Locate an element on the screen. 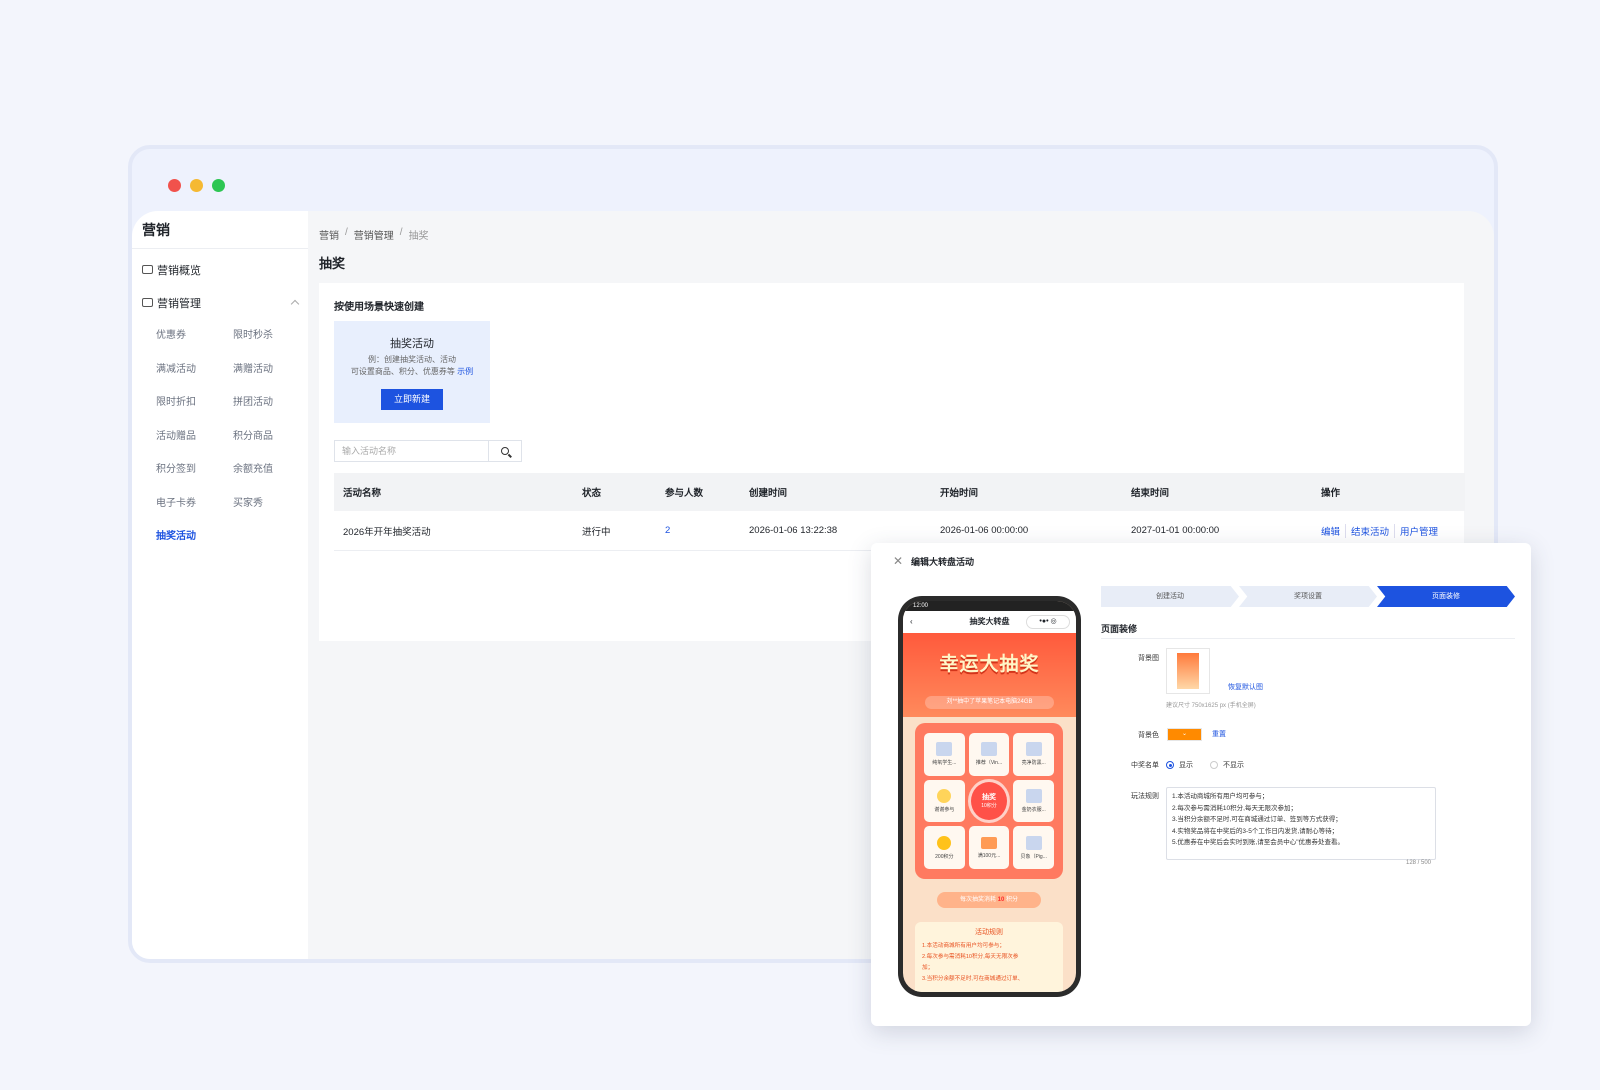  hide-radio: 不显示 is located at coordinates (1227, 765).